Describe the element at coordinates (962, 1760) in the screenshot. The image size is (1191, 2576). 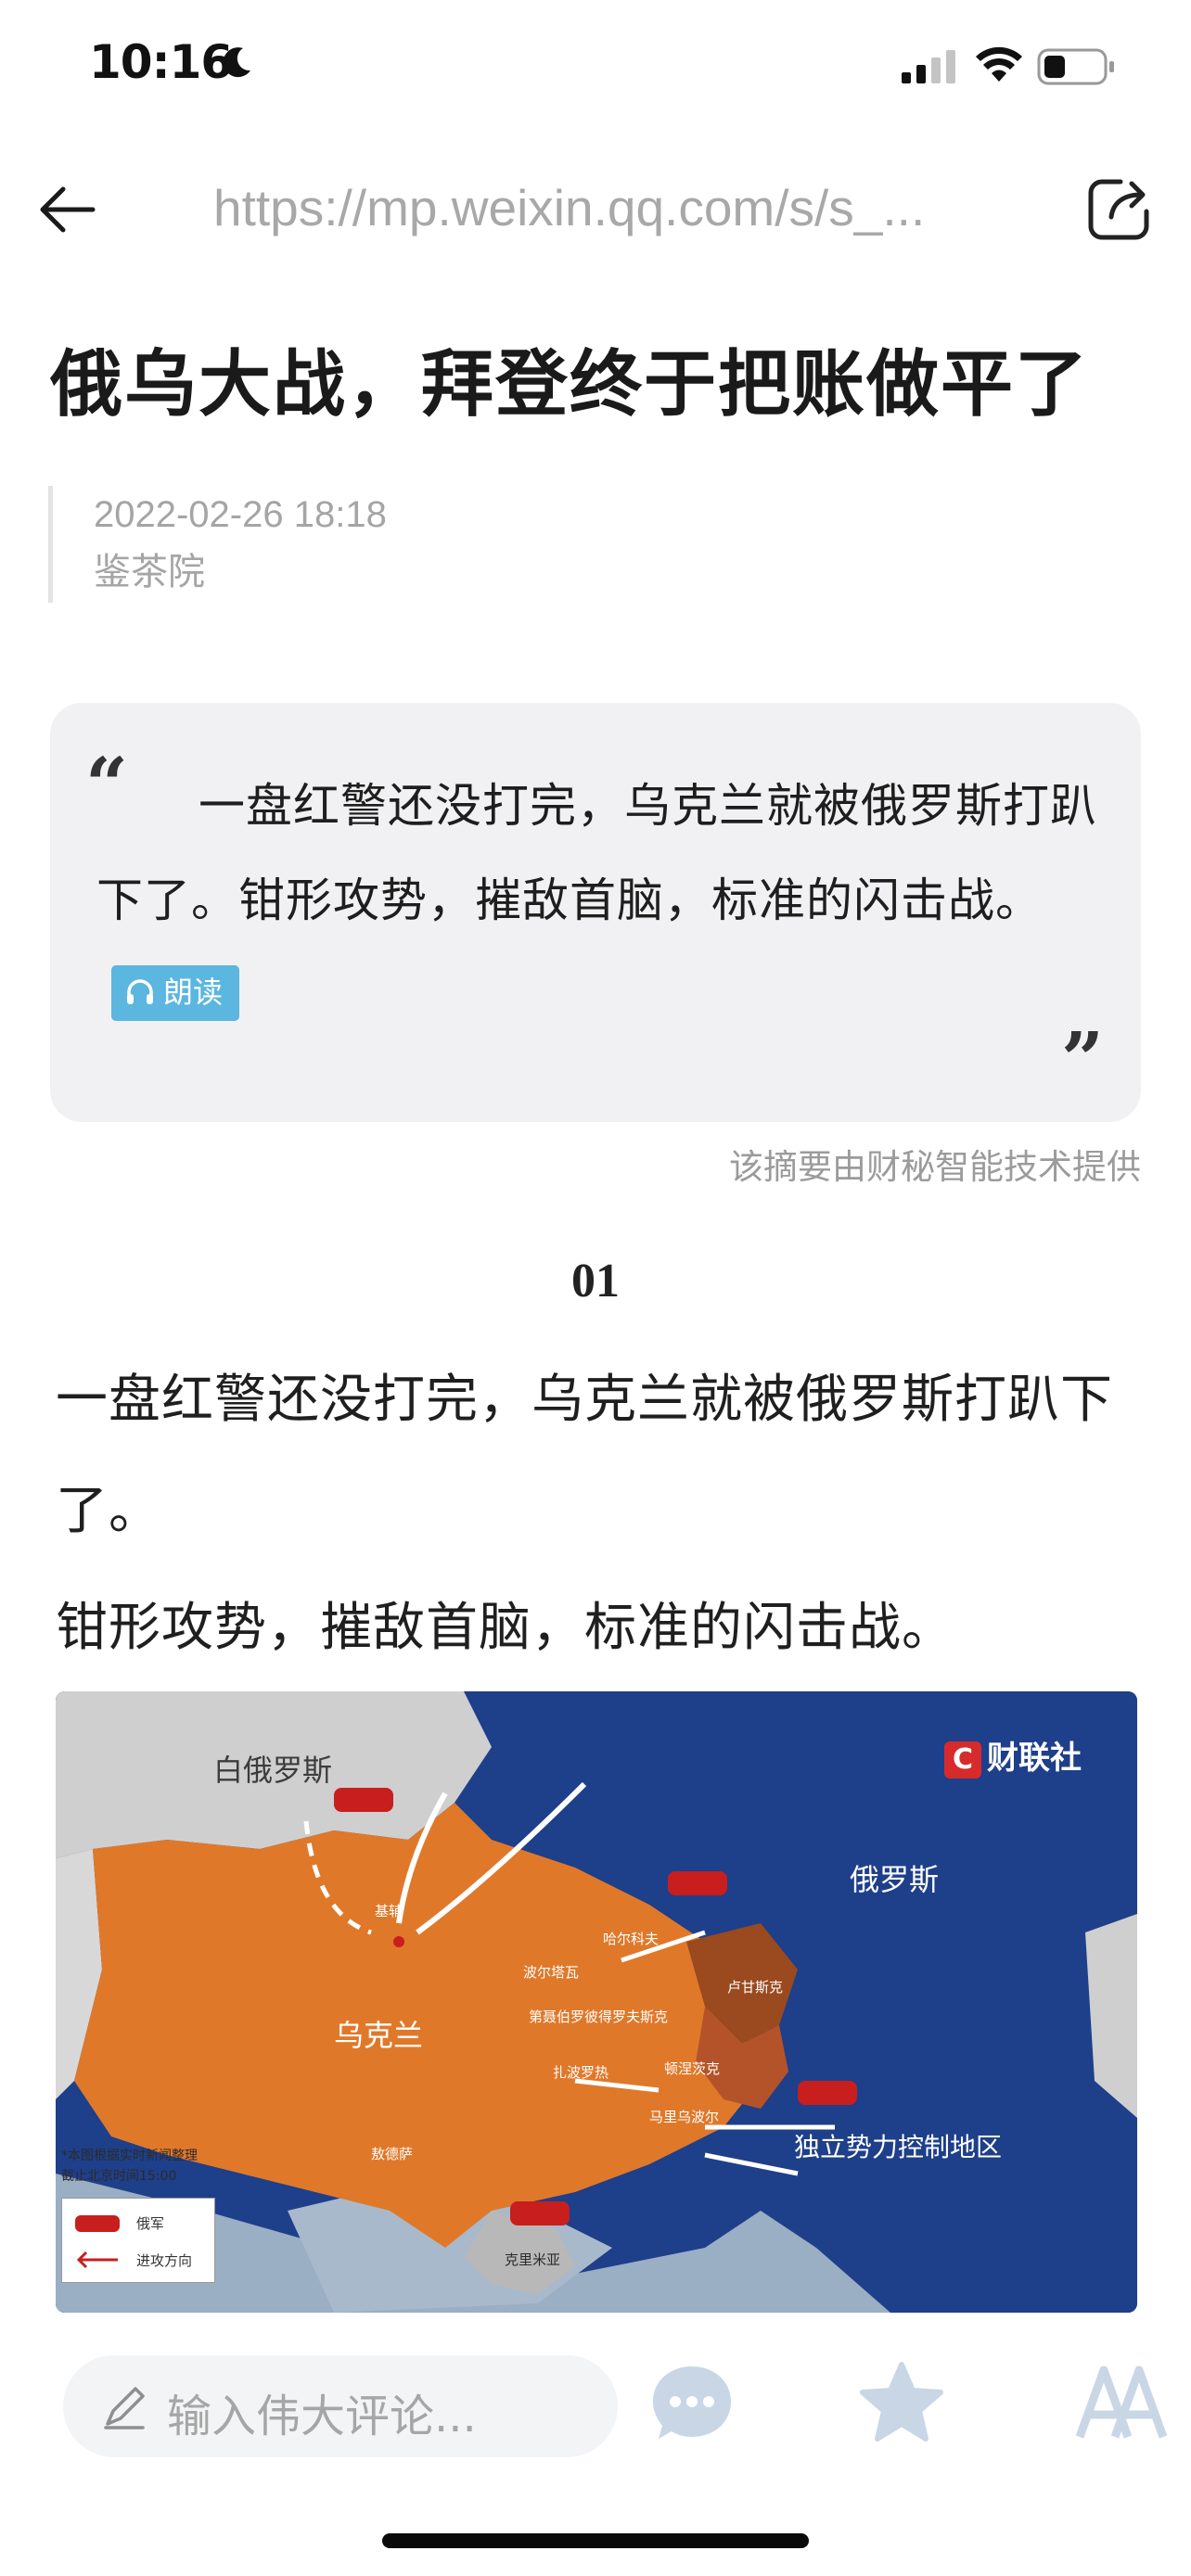
I see `brand-mark: C` at that location.